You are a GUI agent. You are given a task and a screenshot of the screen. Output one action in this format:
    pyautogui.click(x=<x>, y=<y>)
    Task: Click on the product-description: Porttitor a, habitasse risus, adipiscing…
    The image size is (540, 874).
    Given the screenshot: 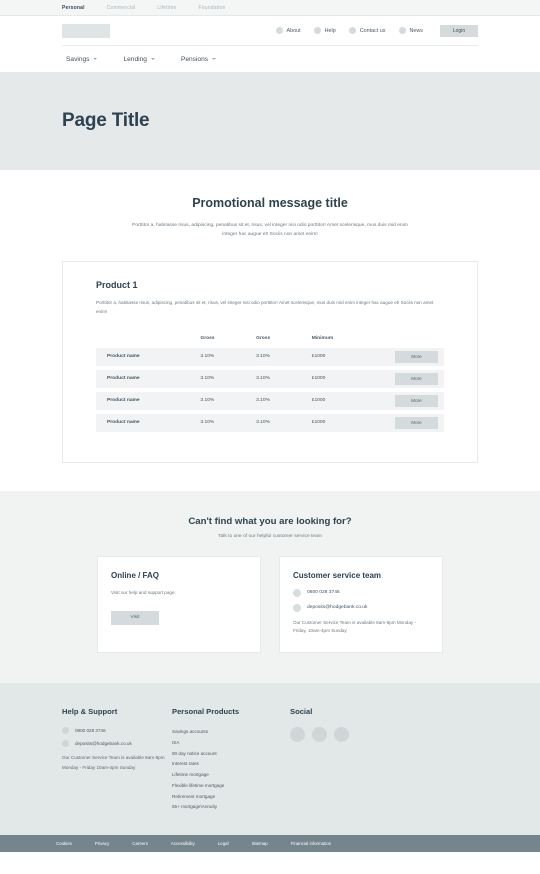 What is the action you would take?
    pyautogui.click(x=265, y=307)
    